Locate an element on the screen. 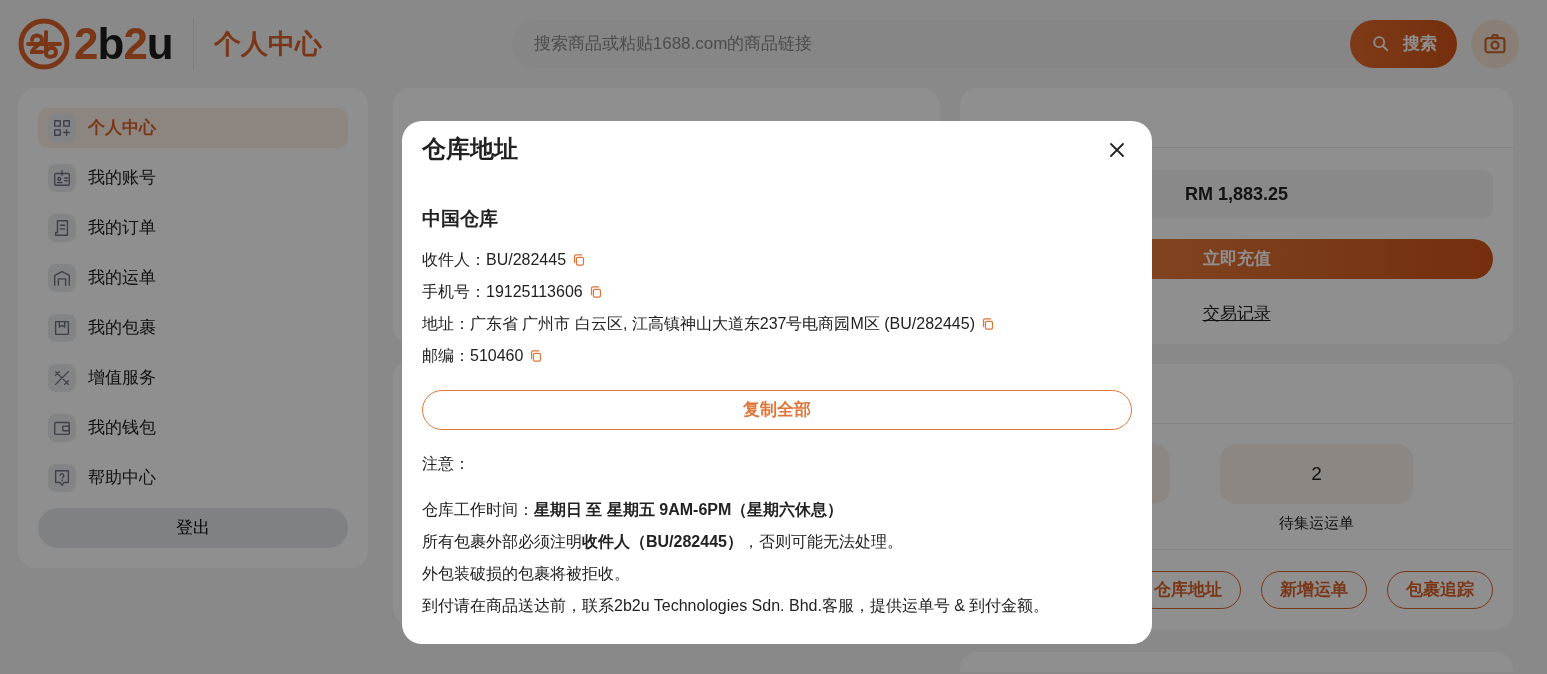 The width and height of the screenshot is (1547, 674). note-text: 外包装破损的包裹将被拒收。 is located at coordinates (526, 573).